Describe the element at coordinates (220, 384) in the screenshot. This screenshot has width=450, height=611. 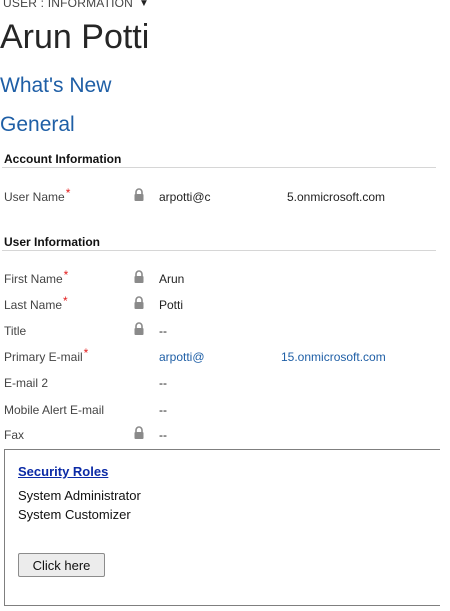
I see `field-row-email-2: E-mail 2 --` at that location.